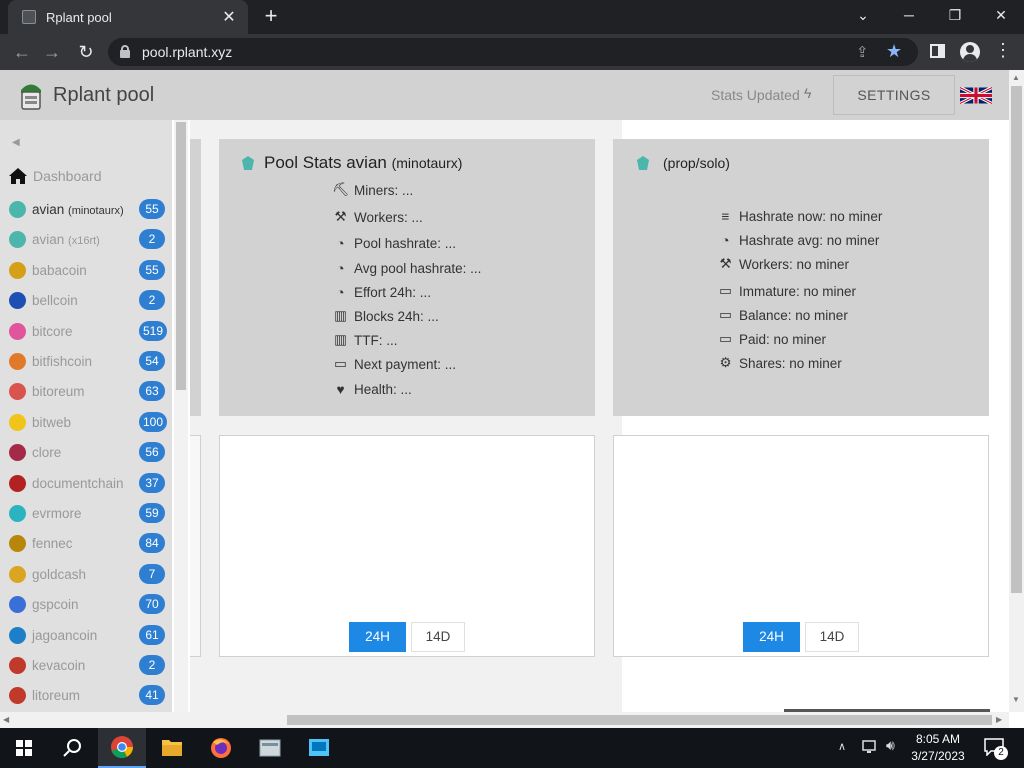  What do you see at coordinates (52, 52) in the screenshot?
I see `forward-arrow-icon: →` at bounding box center [52, 52].